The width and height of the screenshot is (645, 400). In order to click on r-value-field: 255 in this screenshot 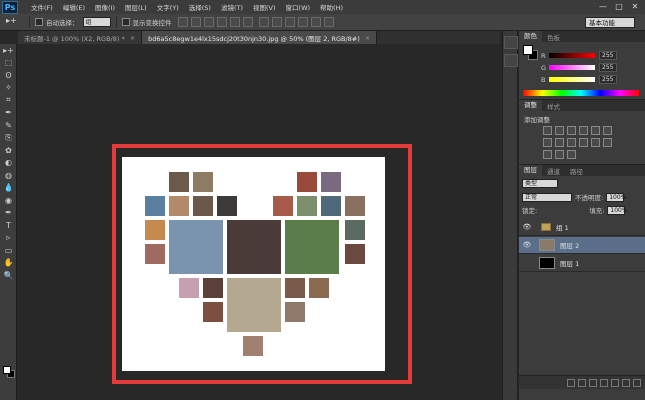, I will do `click(608, 55)`.